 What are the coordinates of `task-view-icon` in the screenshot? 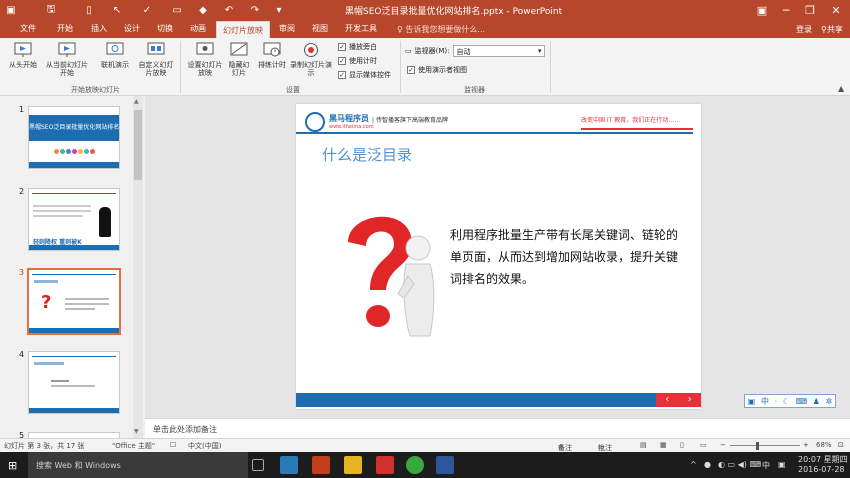 It's located at (258, 465).